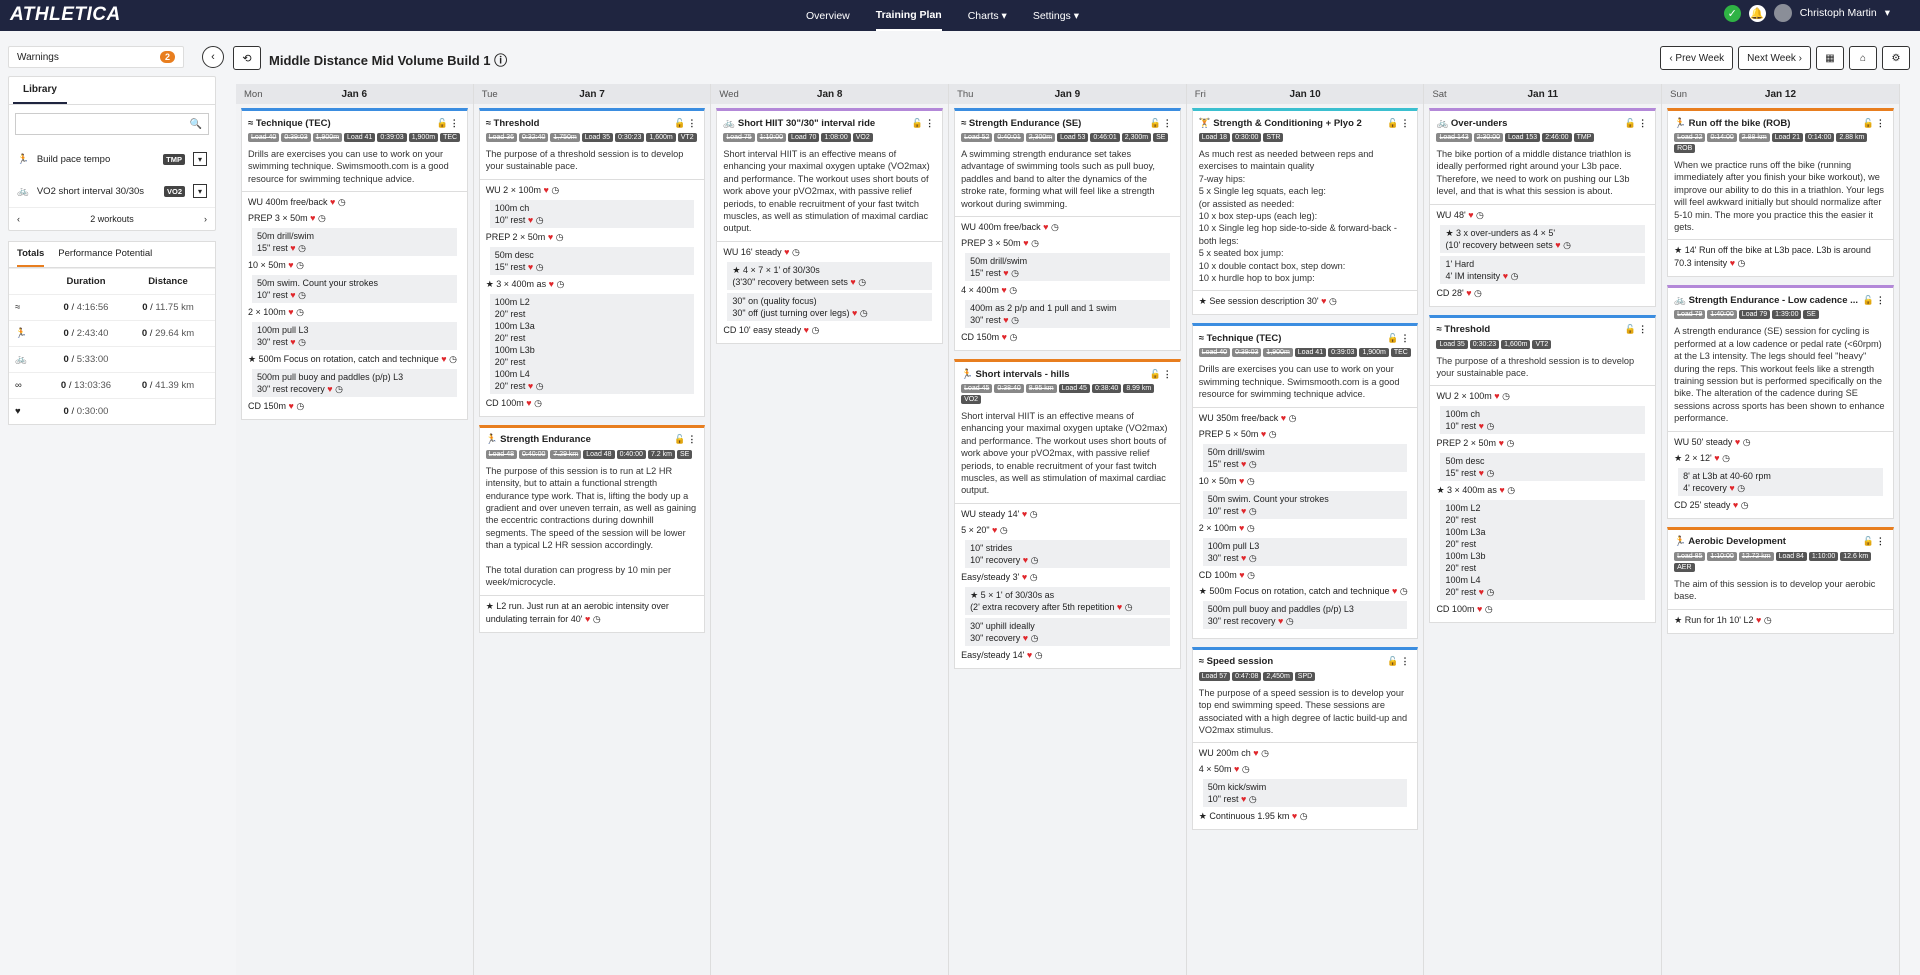 The width and height of the screenshot is (1920, 975). What do you see at coordinates (31, 257) in the screenshot?
I see `tab-totals: Totals` at bounding box center [31, 257].